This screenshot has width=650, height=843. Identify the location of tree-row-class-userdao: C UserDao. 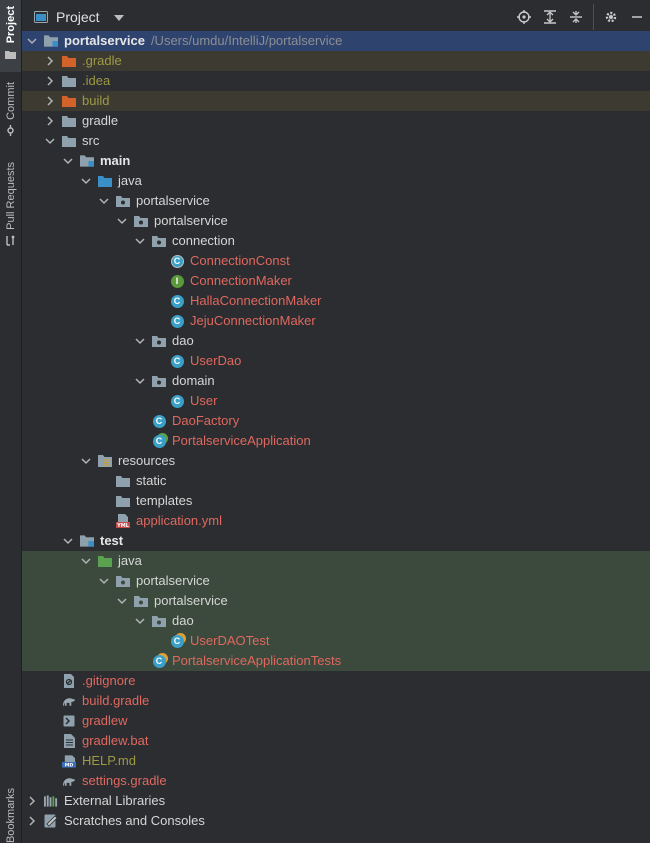
(336, 361).